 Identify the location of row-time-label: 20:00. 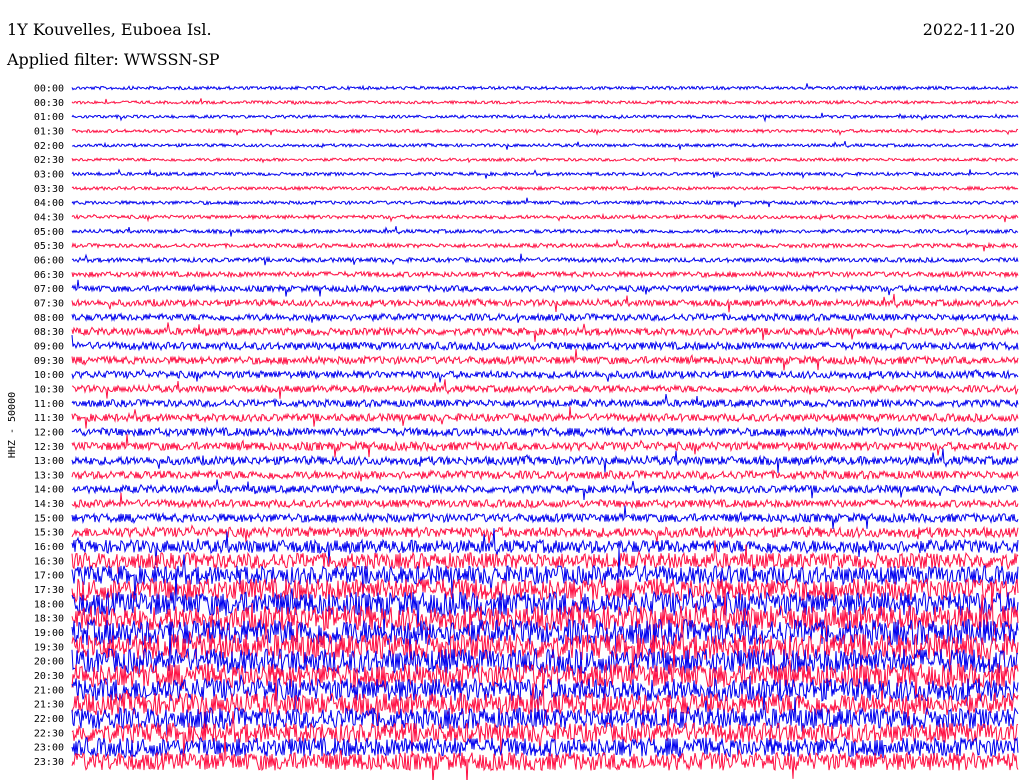
(49, 662).